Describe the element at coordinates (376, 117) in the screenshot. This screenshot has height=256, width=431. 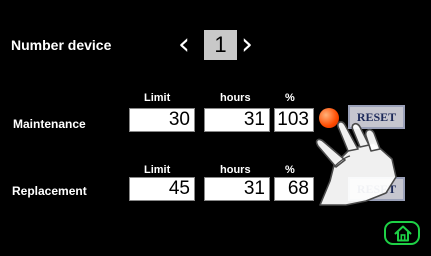
I see `maintenance-reset-button: RESET` at that location.